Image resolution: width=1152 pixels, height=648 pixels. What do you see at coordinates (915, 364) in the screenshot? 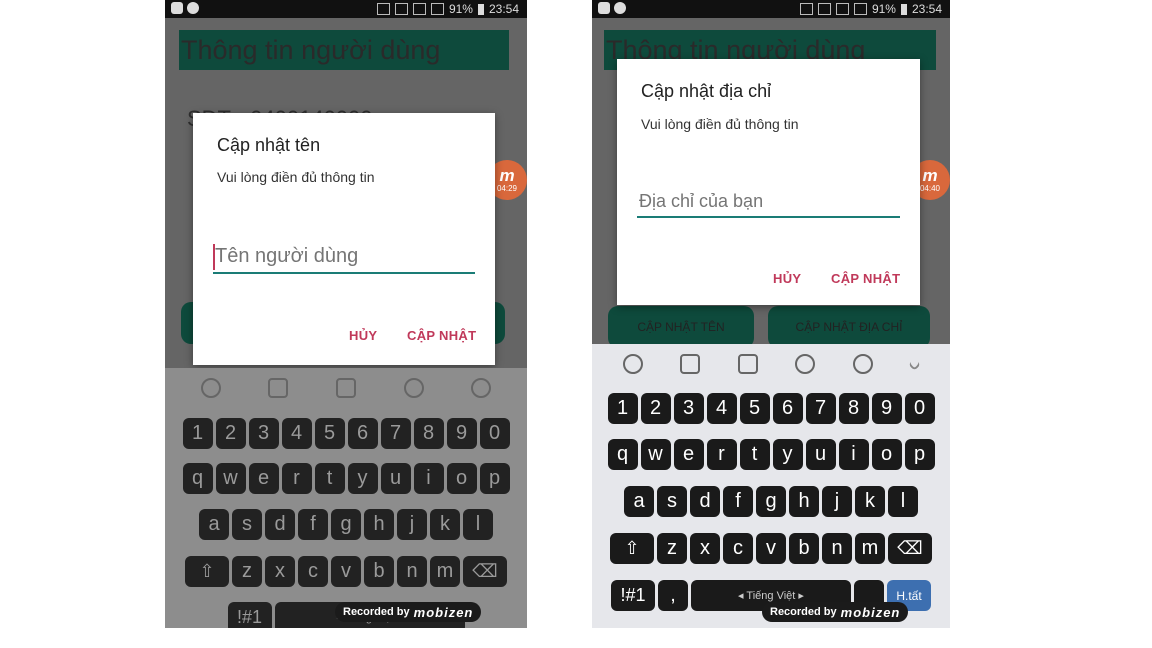
I see `chevron-down-icon` at bounding box center [915, 364].